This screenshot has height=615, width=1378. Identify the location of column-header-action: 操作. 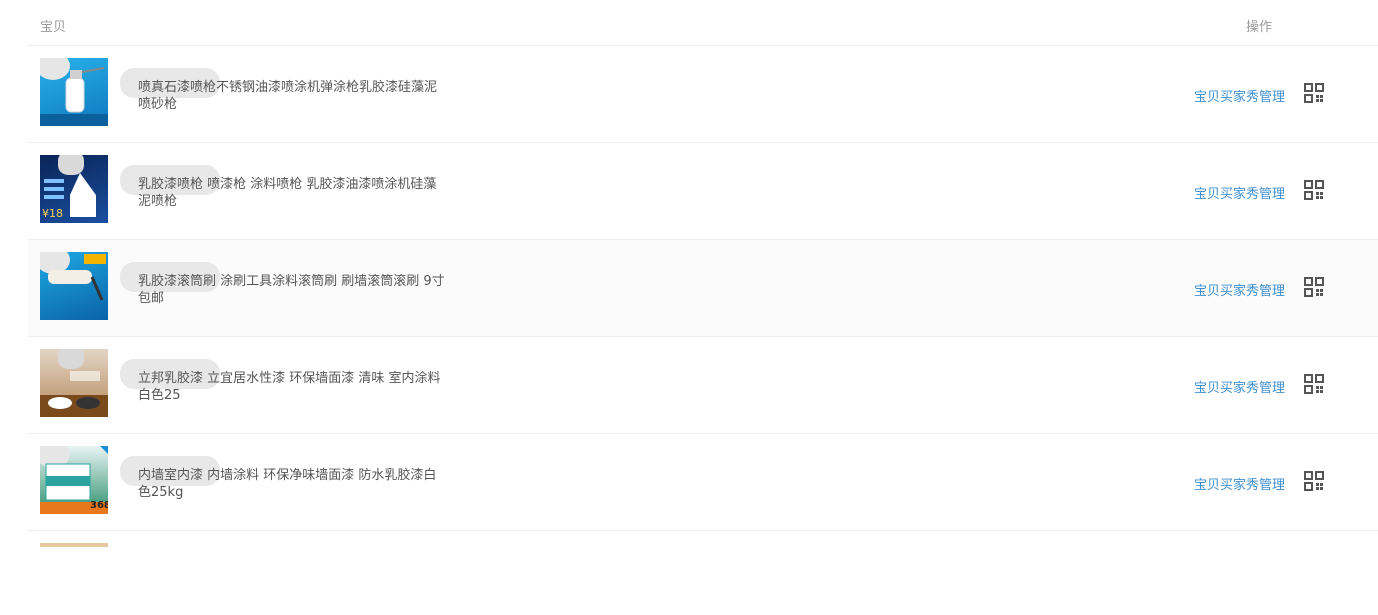
(1259, 27).